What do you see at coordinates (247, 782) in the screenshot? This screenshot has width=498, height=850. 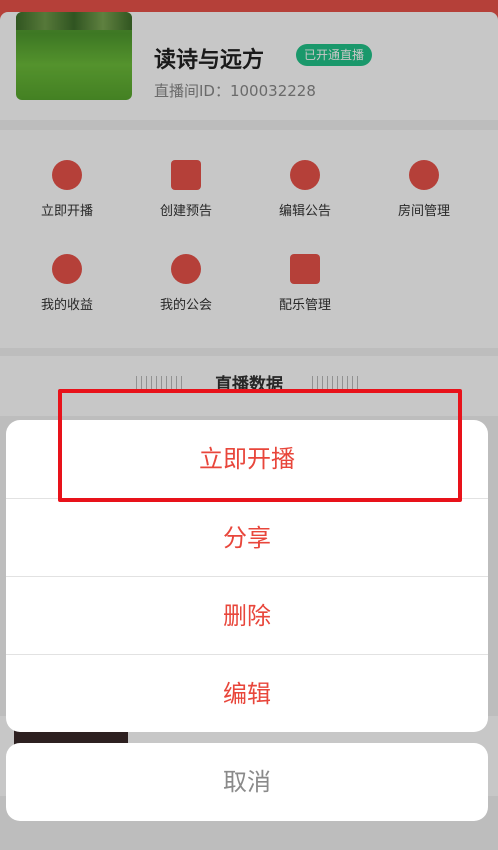 I see `cancel-button: 取消` at bounding box center [247, 782].